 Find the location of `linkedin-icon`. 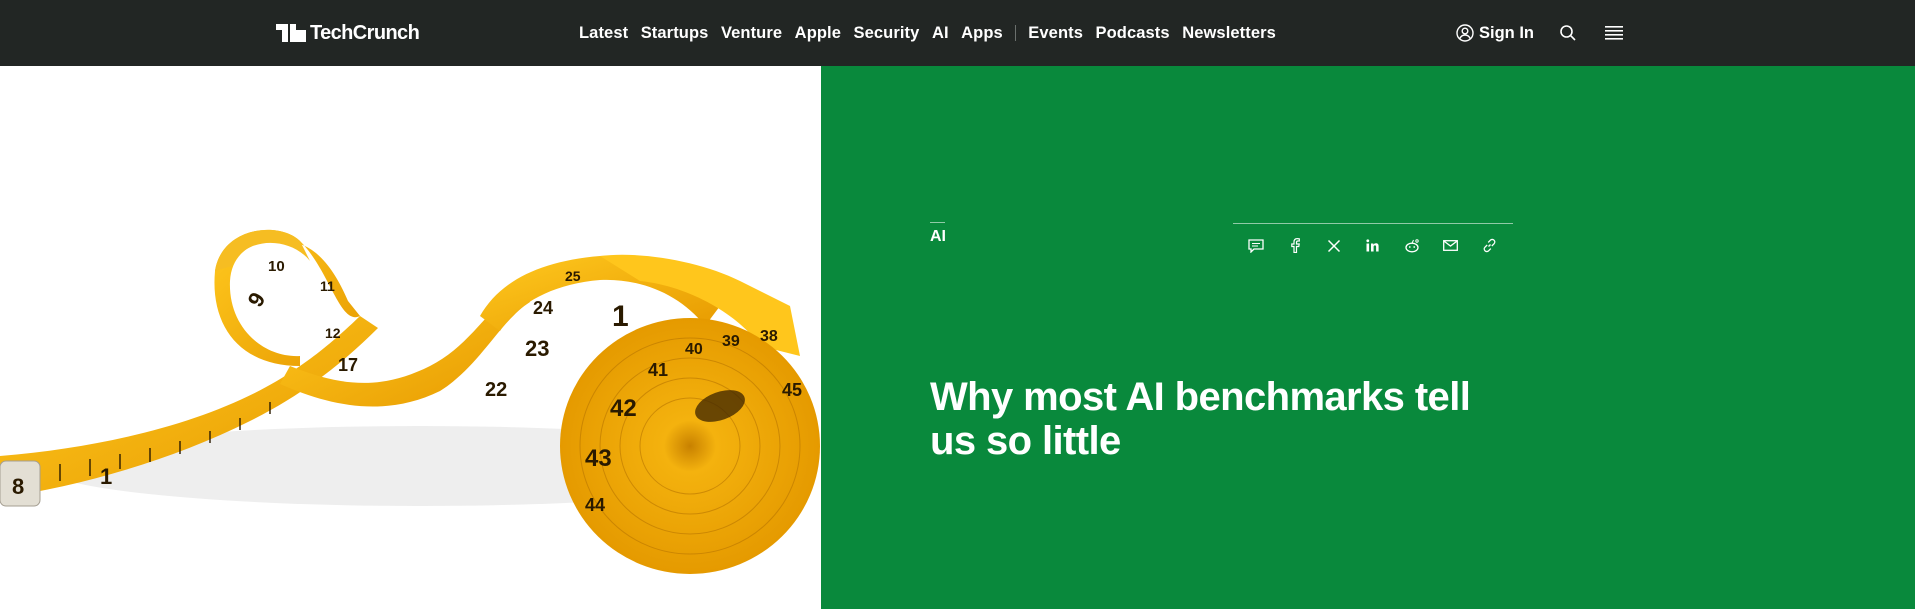

linkedin-icon is located at coordinates (1373, 245).